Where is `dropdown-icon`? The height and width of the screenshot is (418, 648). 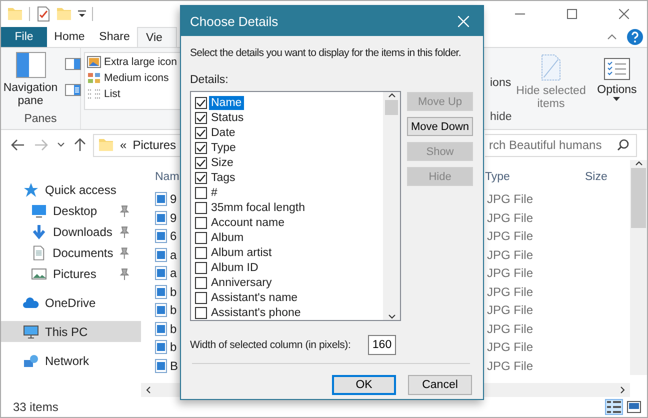
dropdown-icon is located at coordinates (82, 14).